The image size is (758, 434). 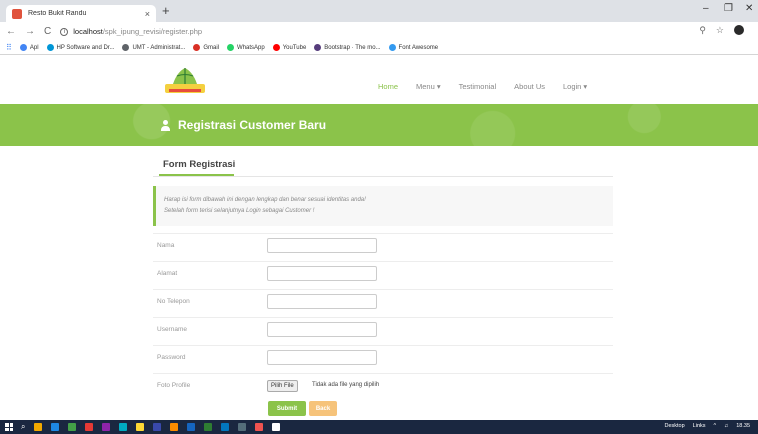 I want to click on minimize-button: –, so click(x=706, y=8).